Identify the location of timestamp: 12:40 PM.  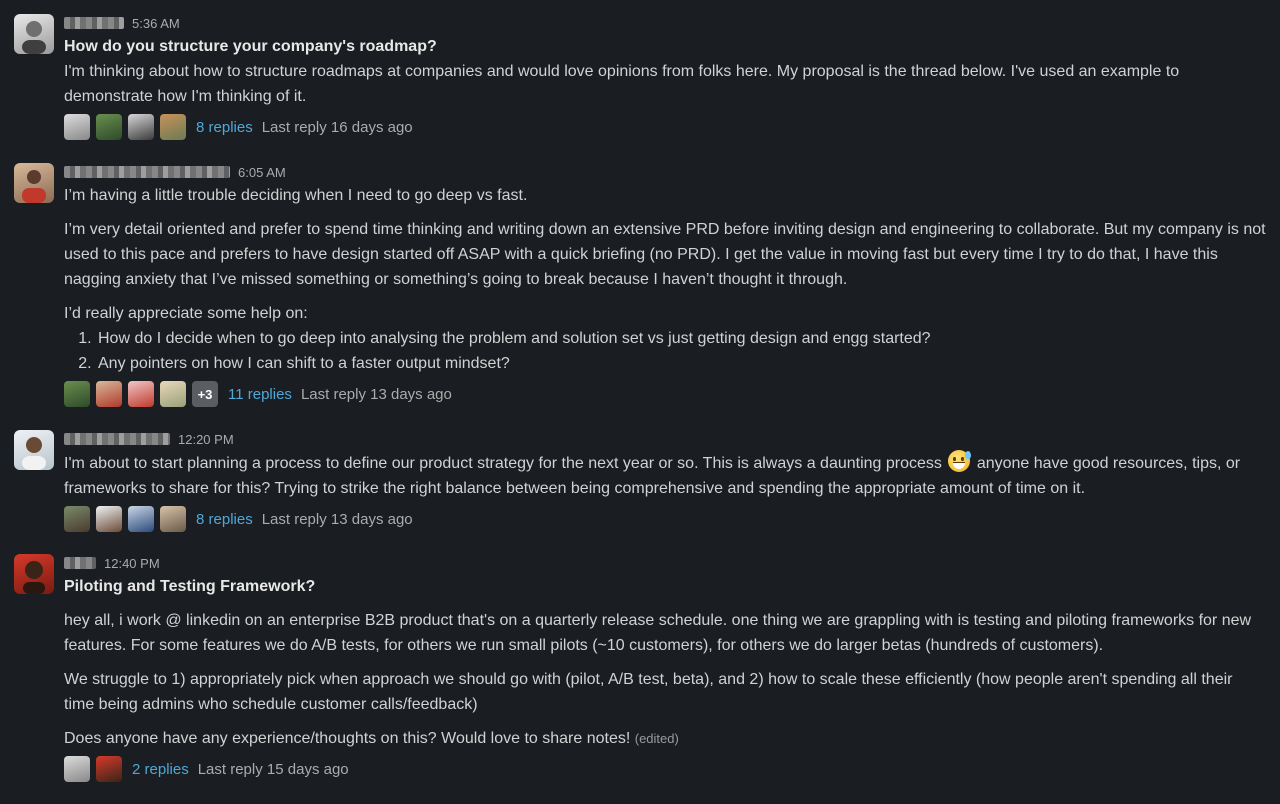
(132, 563).